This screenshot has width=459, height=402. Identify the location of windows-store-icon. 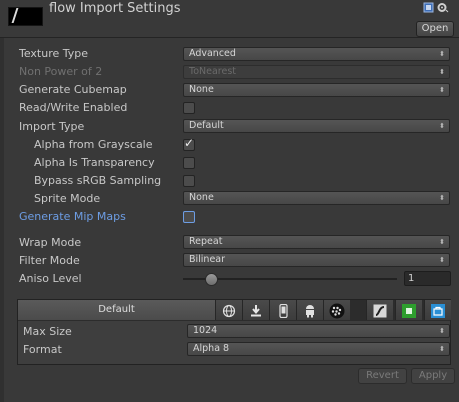
(437, 310).